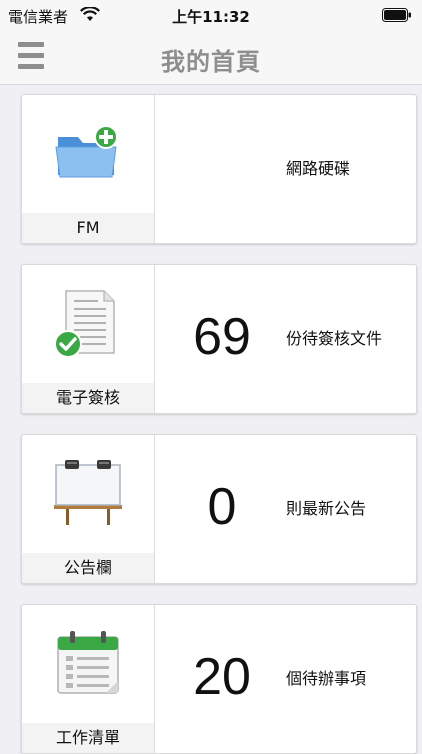 This screenshot has width=422, height=754. Describe the element at coordinates (88, 738) in the screenshot. I see `card-label: 工作清單` at that location.